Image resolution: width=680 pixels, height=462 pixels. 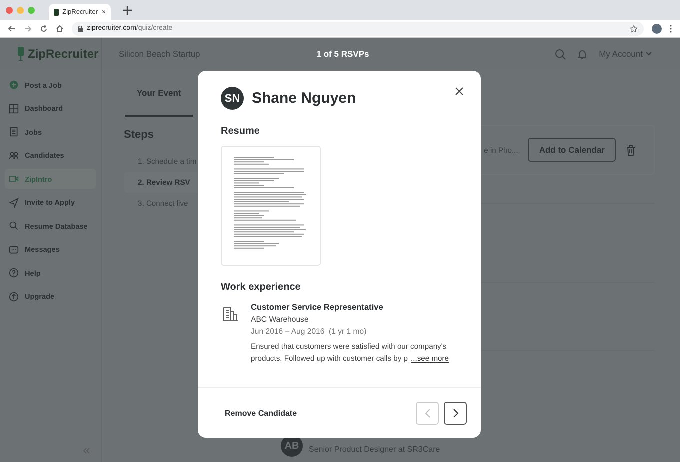 What do you see at coordinates (14, 226) in the screenshot?
I see `search-icon` at bounding box center [14, 226].